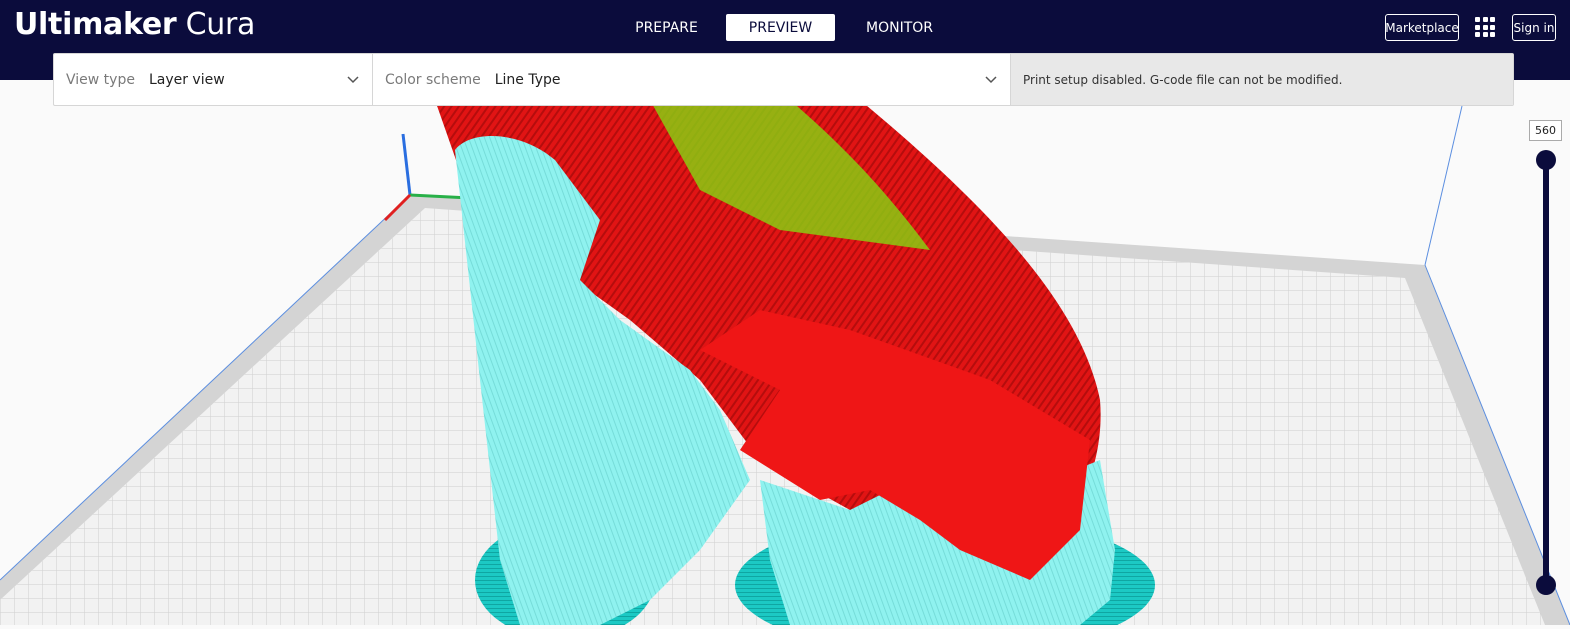 The width and height of the screenshot is (1570, 629). What do you see at coordinates (666, 27) in the screenshot?
I see `tab-prepare: PREPARE` at bounding box center [666, 27].